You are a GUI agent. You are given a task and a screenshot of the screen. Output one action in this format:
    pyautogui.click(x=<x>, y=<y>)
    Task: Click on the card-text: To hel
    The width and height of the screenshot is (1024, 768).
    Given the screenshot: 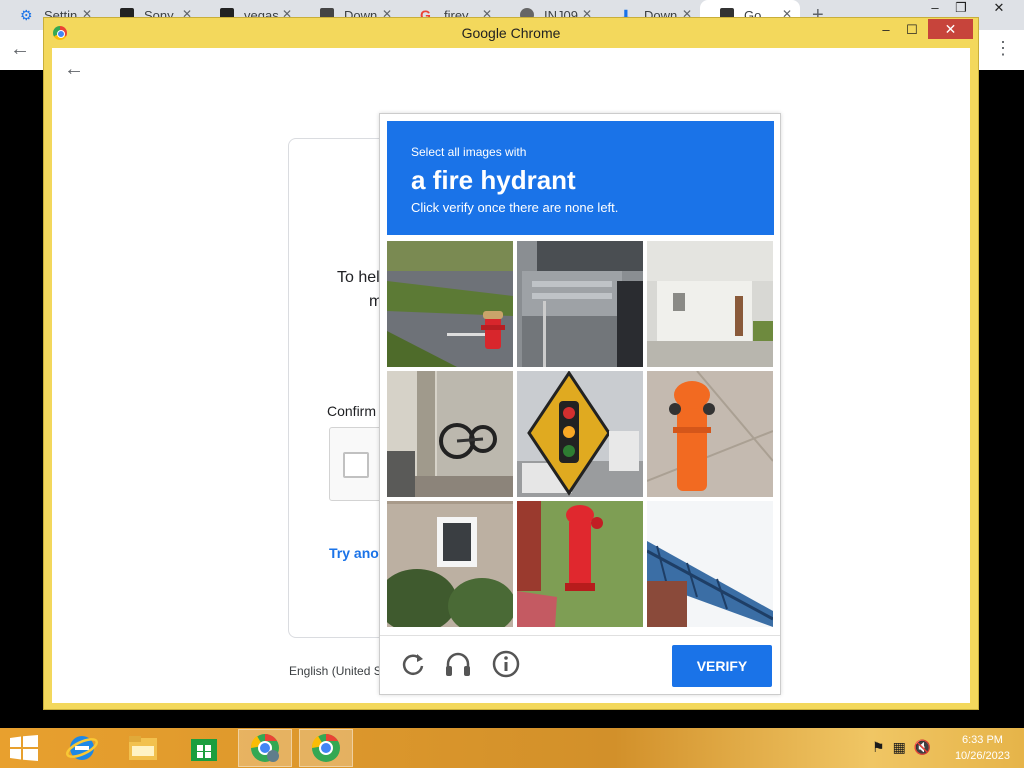 What is the action you would take?
    pyautogui.click(x=358, y=277)
    